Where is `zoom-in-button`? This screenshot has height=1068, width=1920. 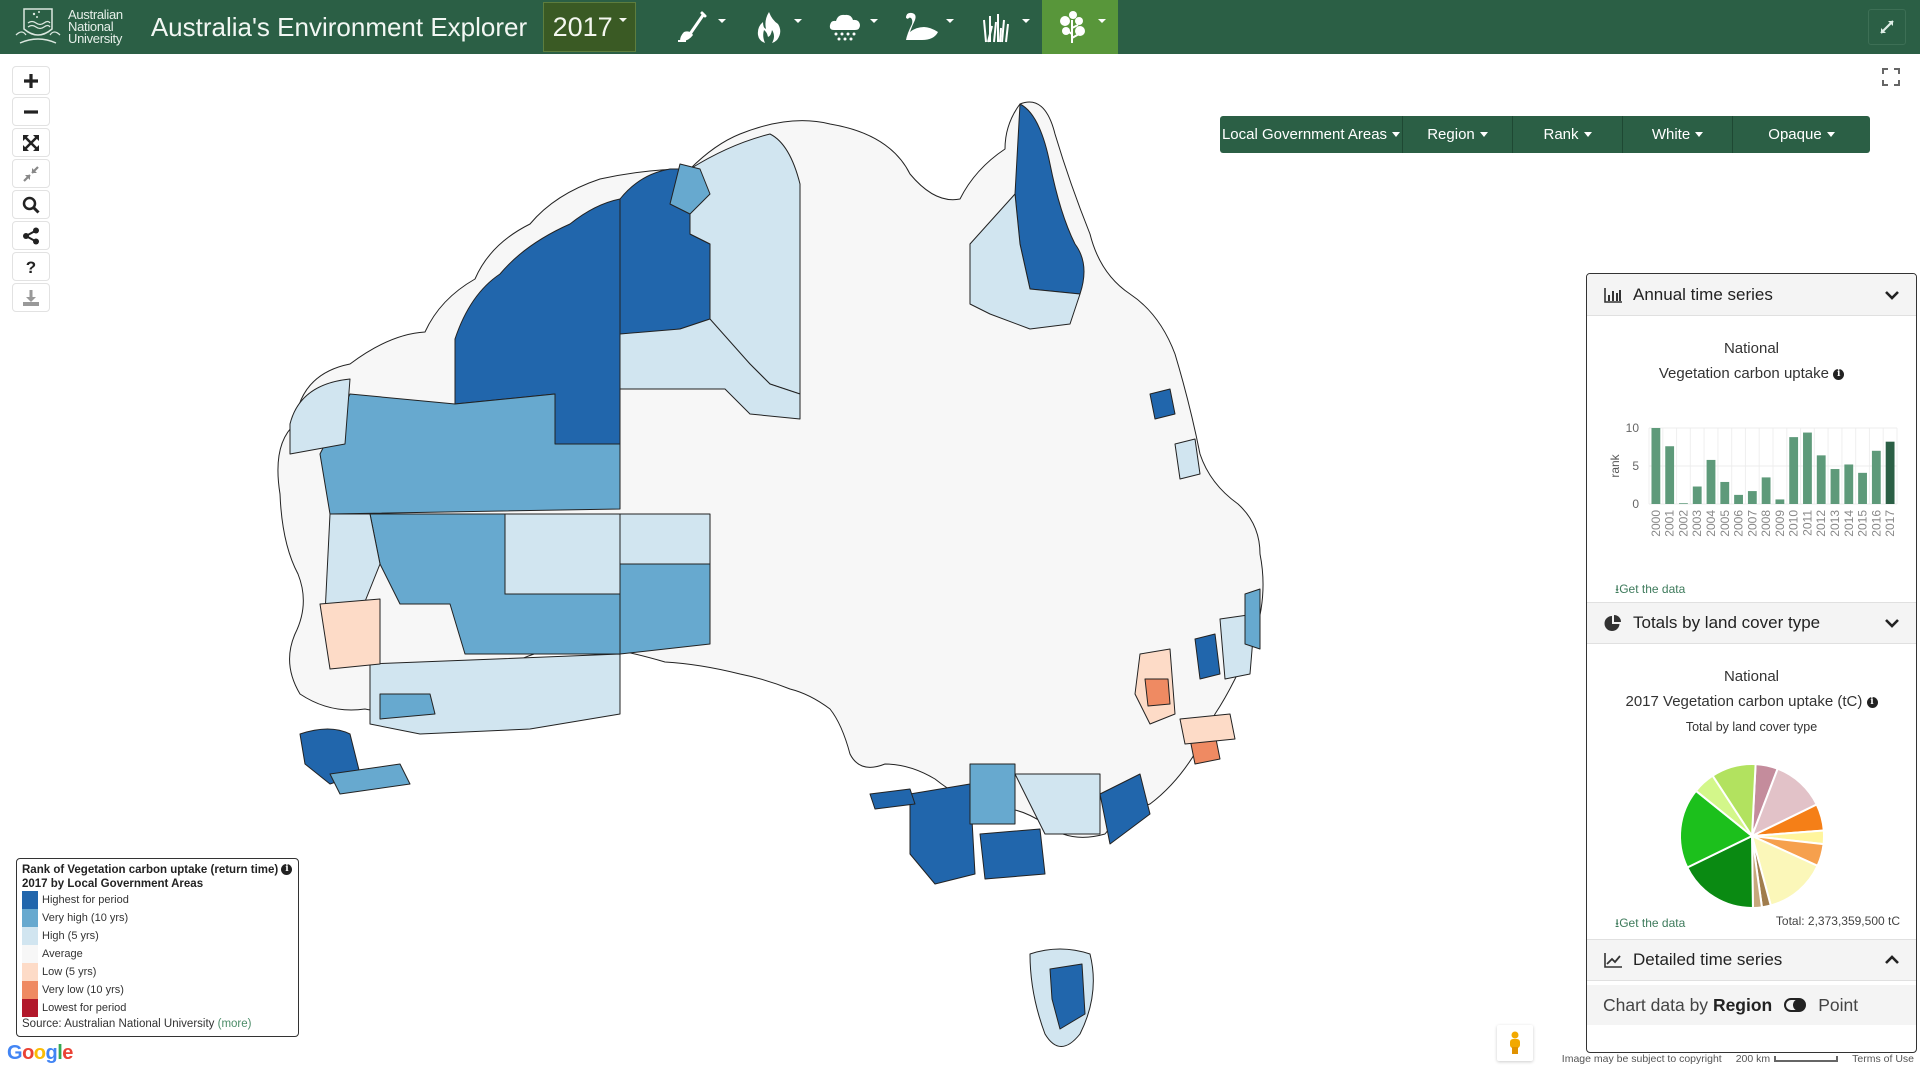 zoom-in-button is located at coordinates (31, 80).